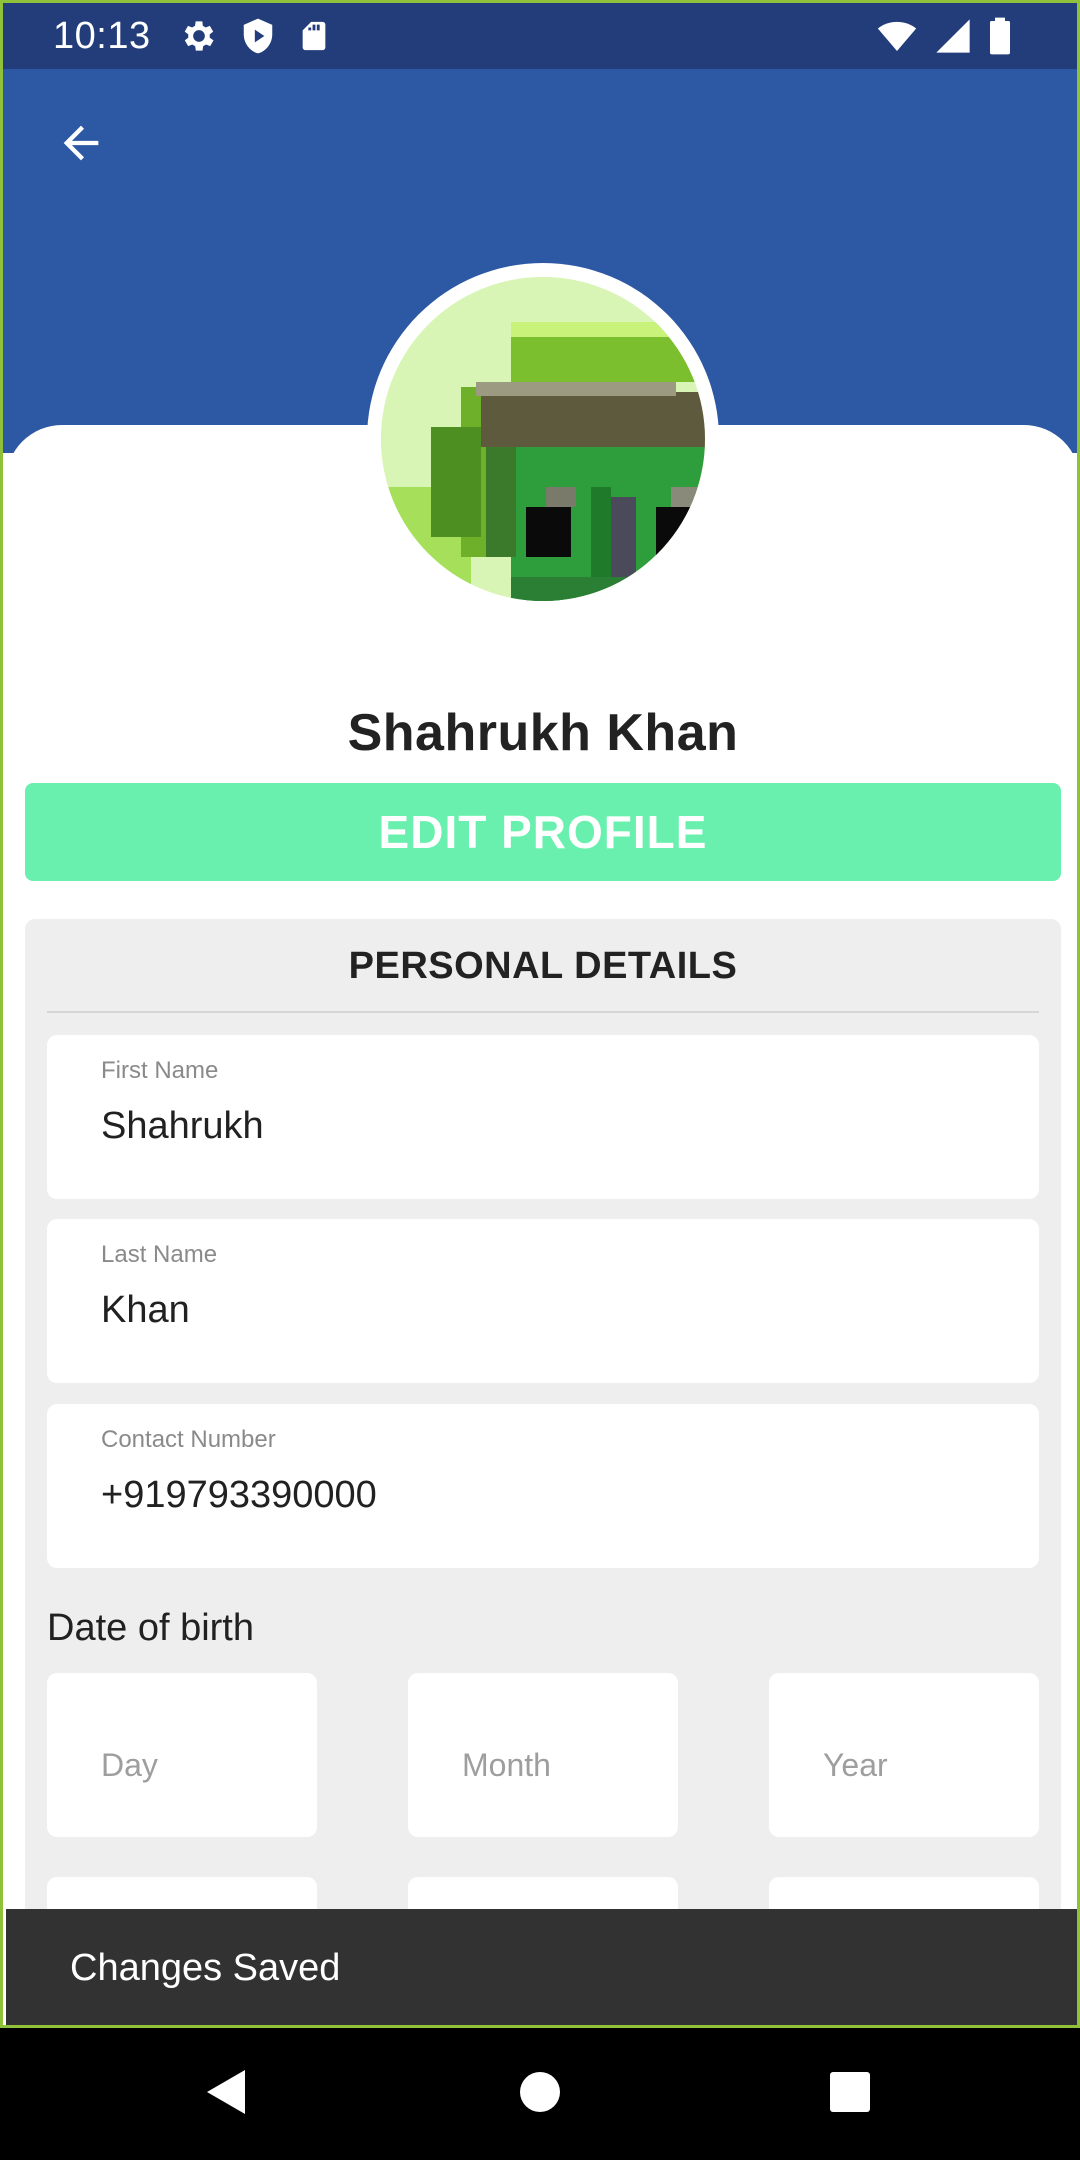 The image size is (1080, 2160). I want to click on dob-month-field: Month, so click(543, 1755).